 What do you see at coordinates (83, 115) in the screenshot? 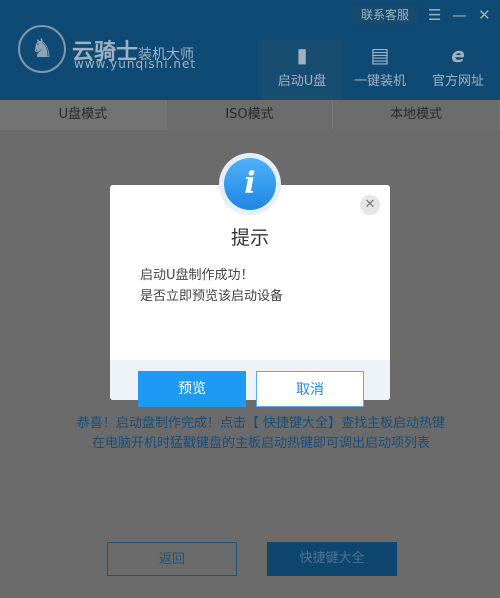
I see `tab-usb-mode: U盘模式` at bounding box center [83, 115].